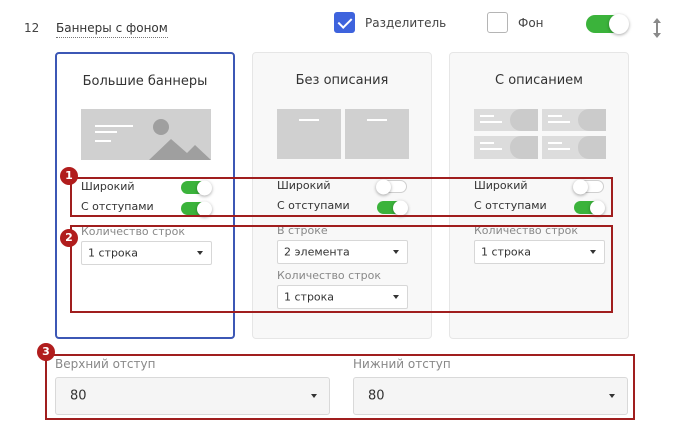 This screenshot has width=681, height=439. What do you see at coordinates (657, 28) in the screenshot?
I see `drag-handle-icon` at bounding box center [657, 28].